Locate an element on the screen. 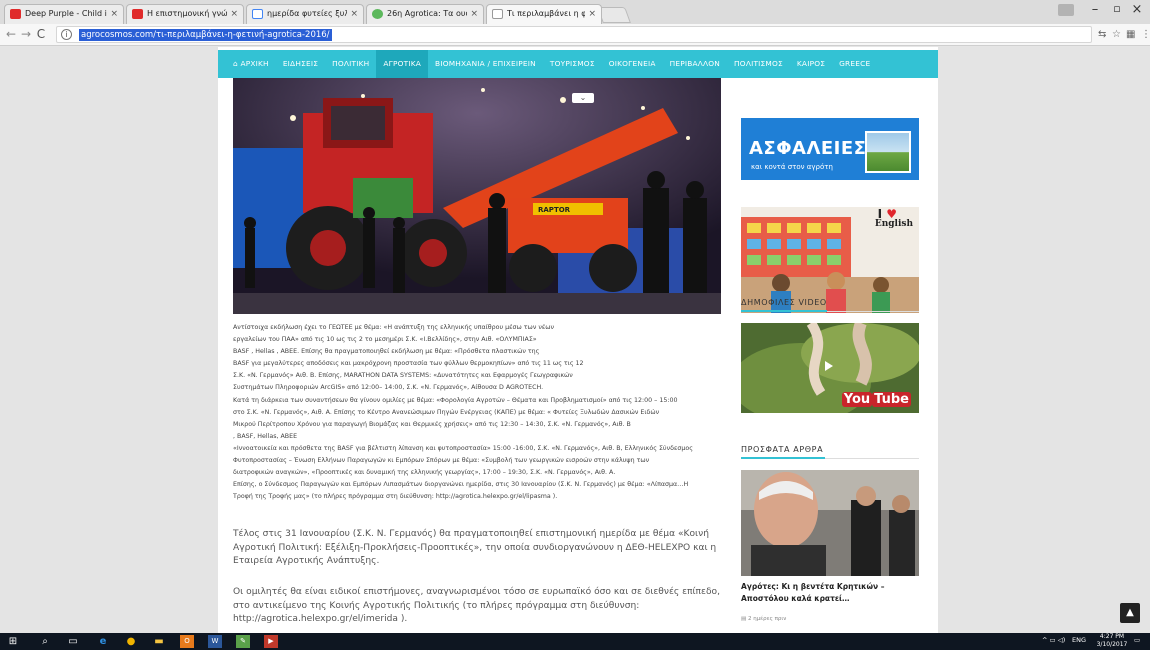 The width and height of the screenshot is (1150, 650). menu-icon: ⋮ is located at coordinates (1145, 34).